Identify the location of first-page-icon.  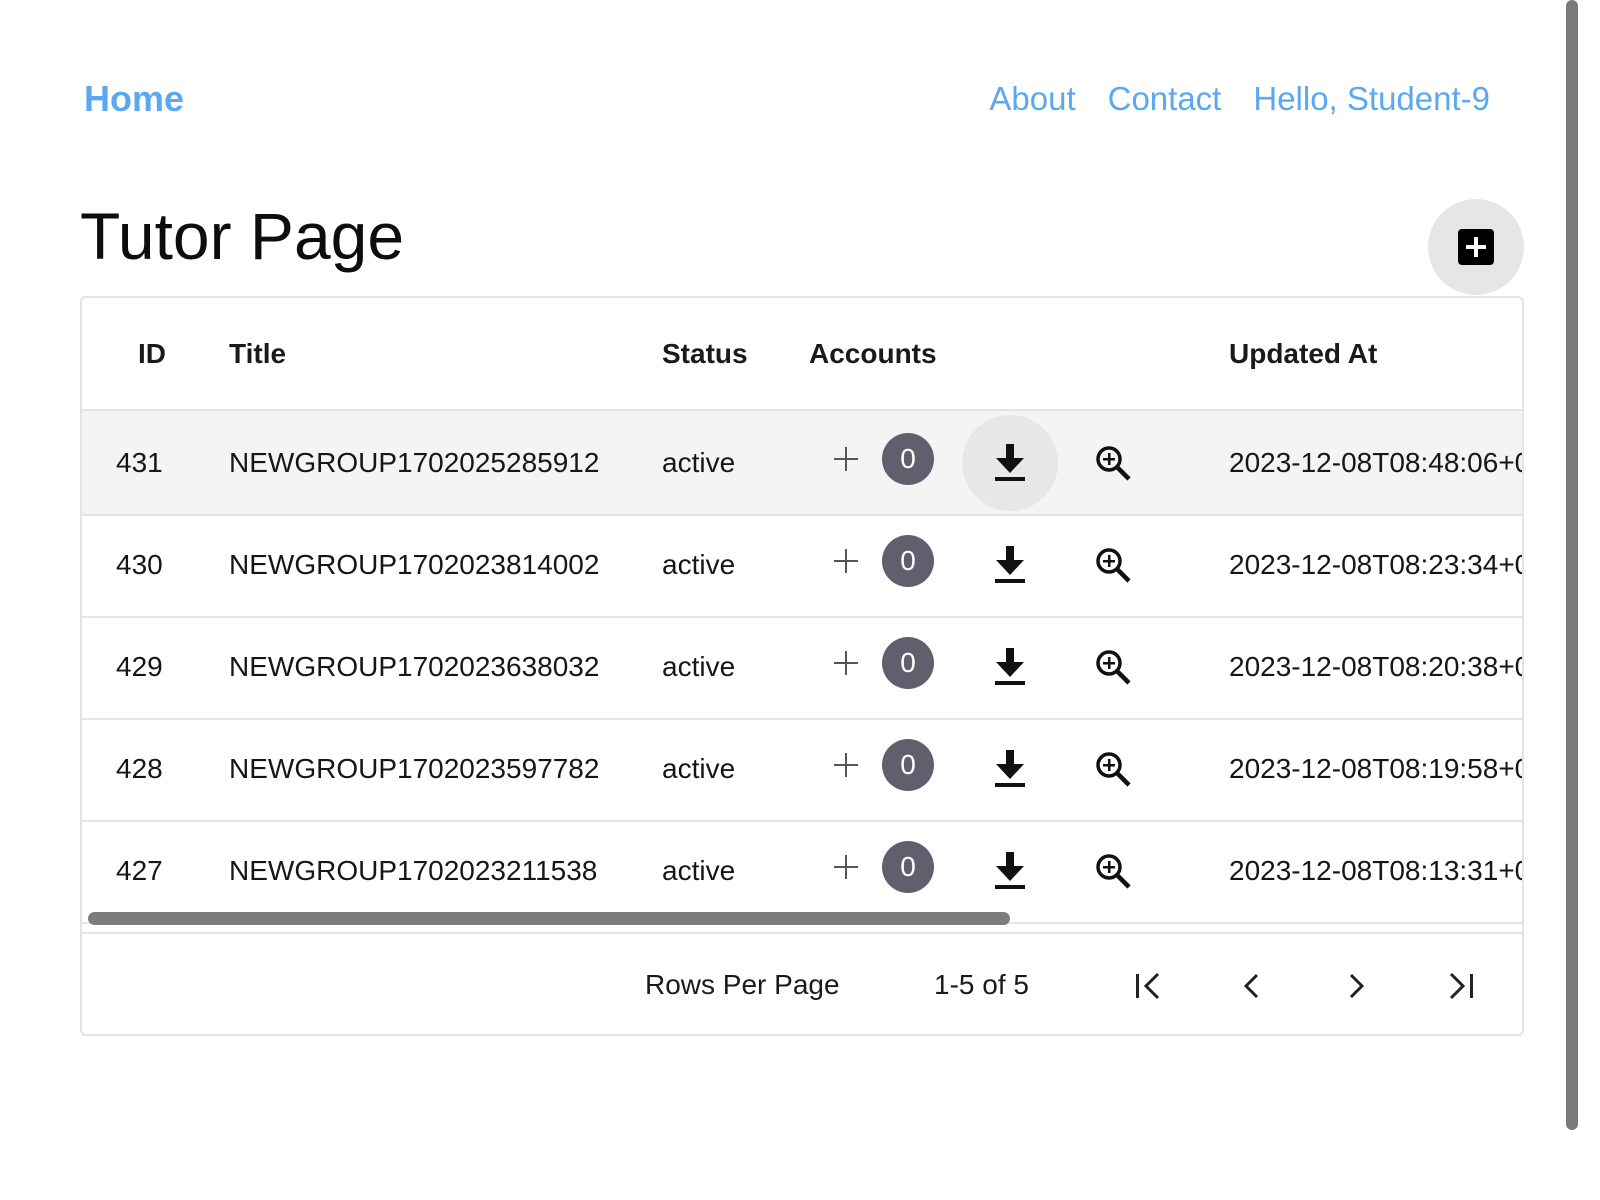
(1148, 986).